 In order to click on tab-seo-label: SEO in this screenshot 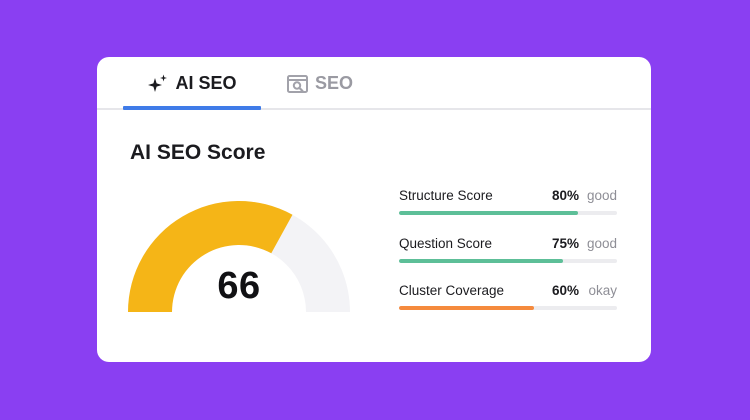, I will do `click(334, 83)`.